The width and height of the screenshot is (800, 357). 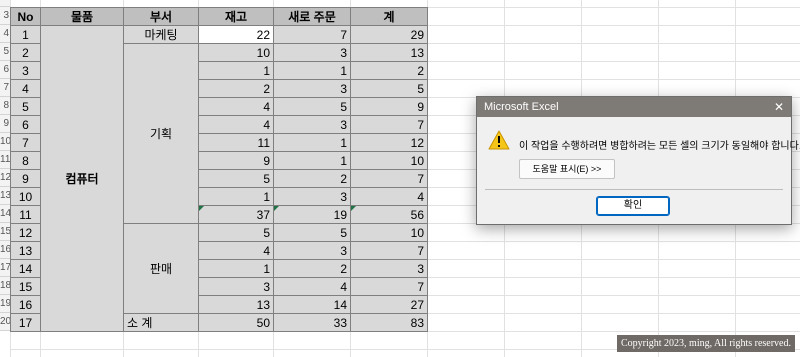 I want to click on cell-order: 19, so click(x=312, y=214).